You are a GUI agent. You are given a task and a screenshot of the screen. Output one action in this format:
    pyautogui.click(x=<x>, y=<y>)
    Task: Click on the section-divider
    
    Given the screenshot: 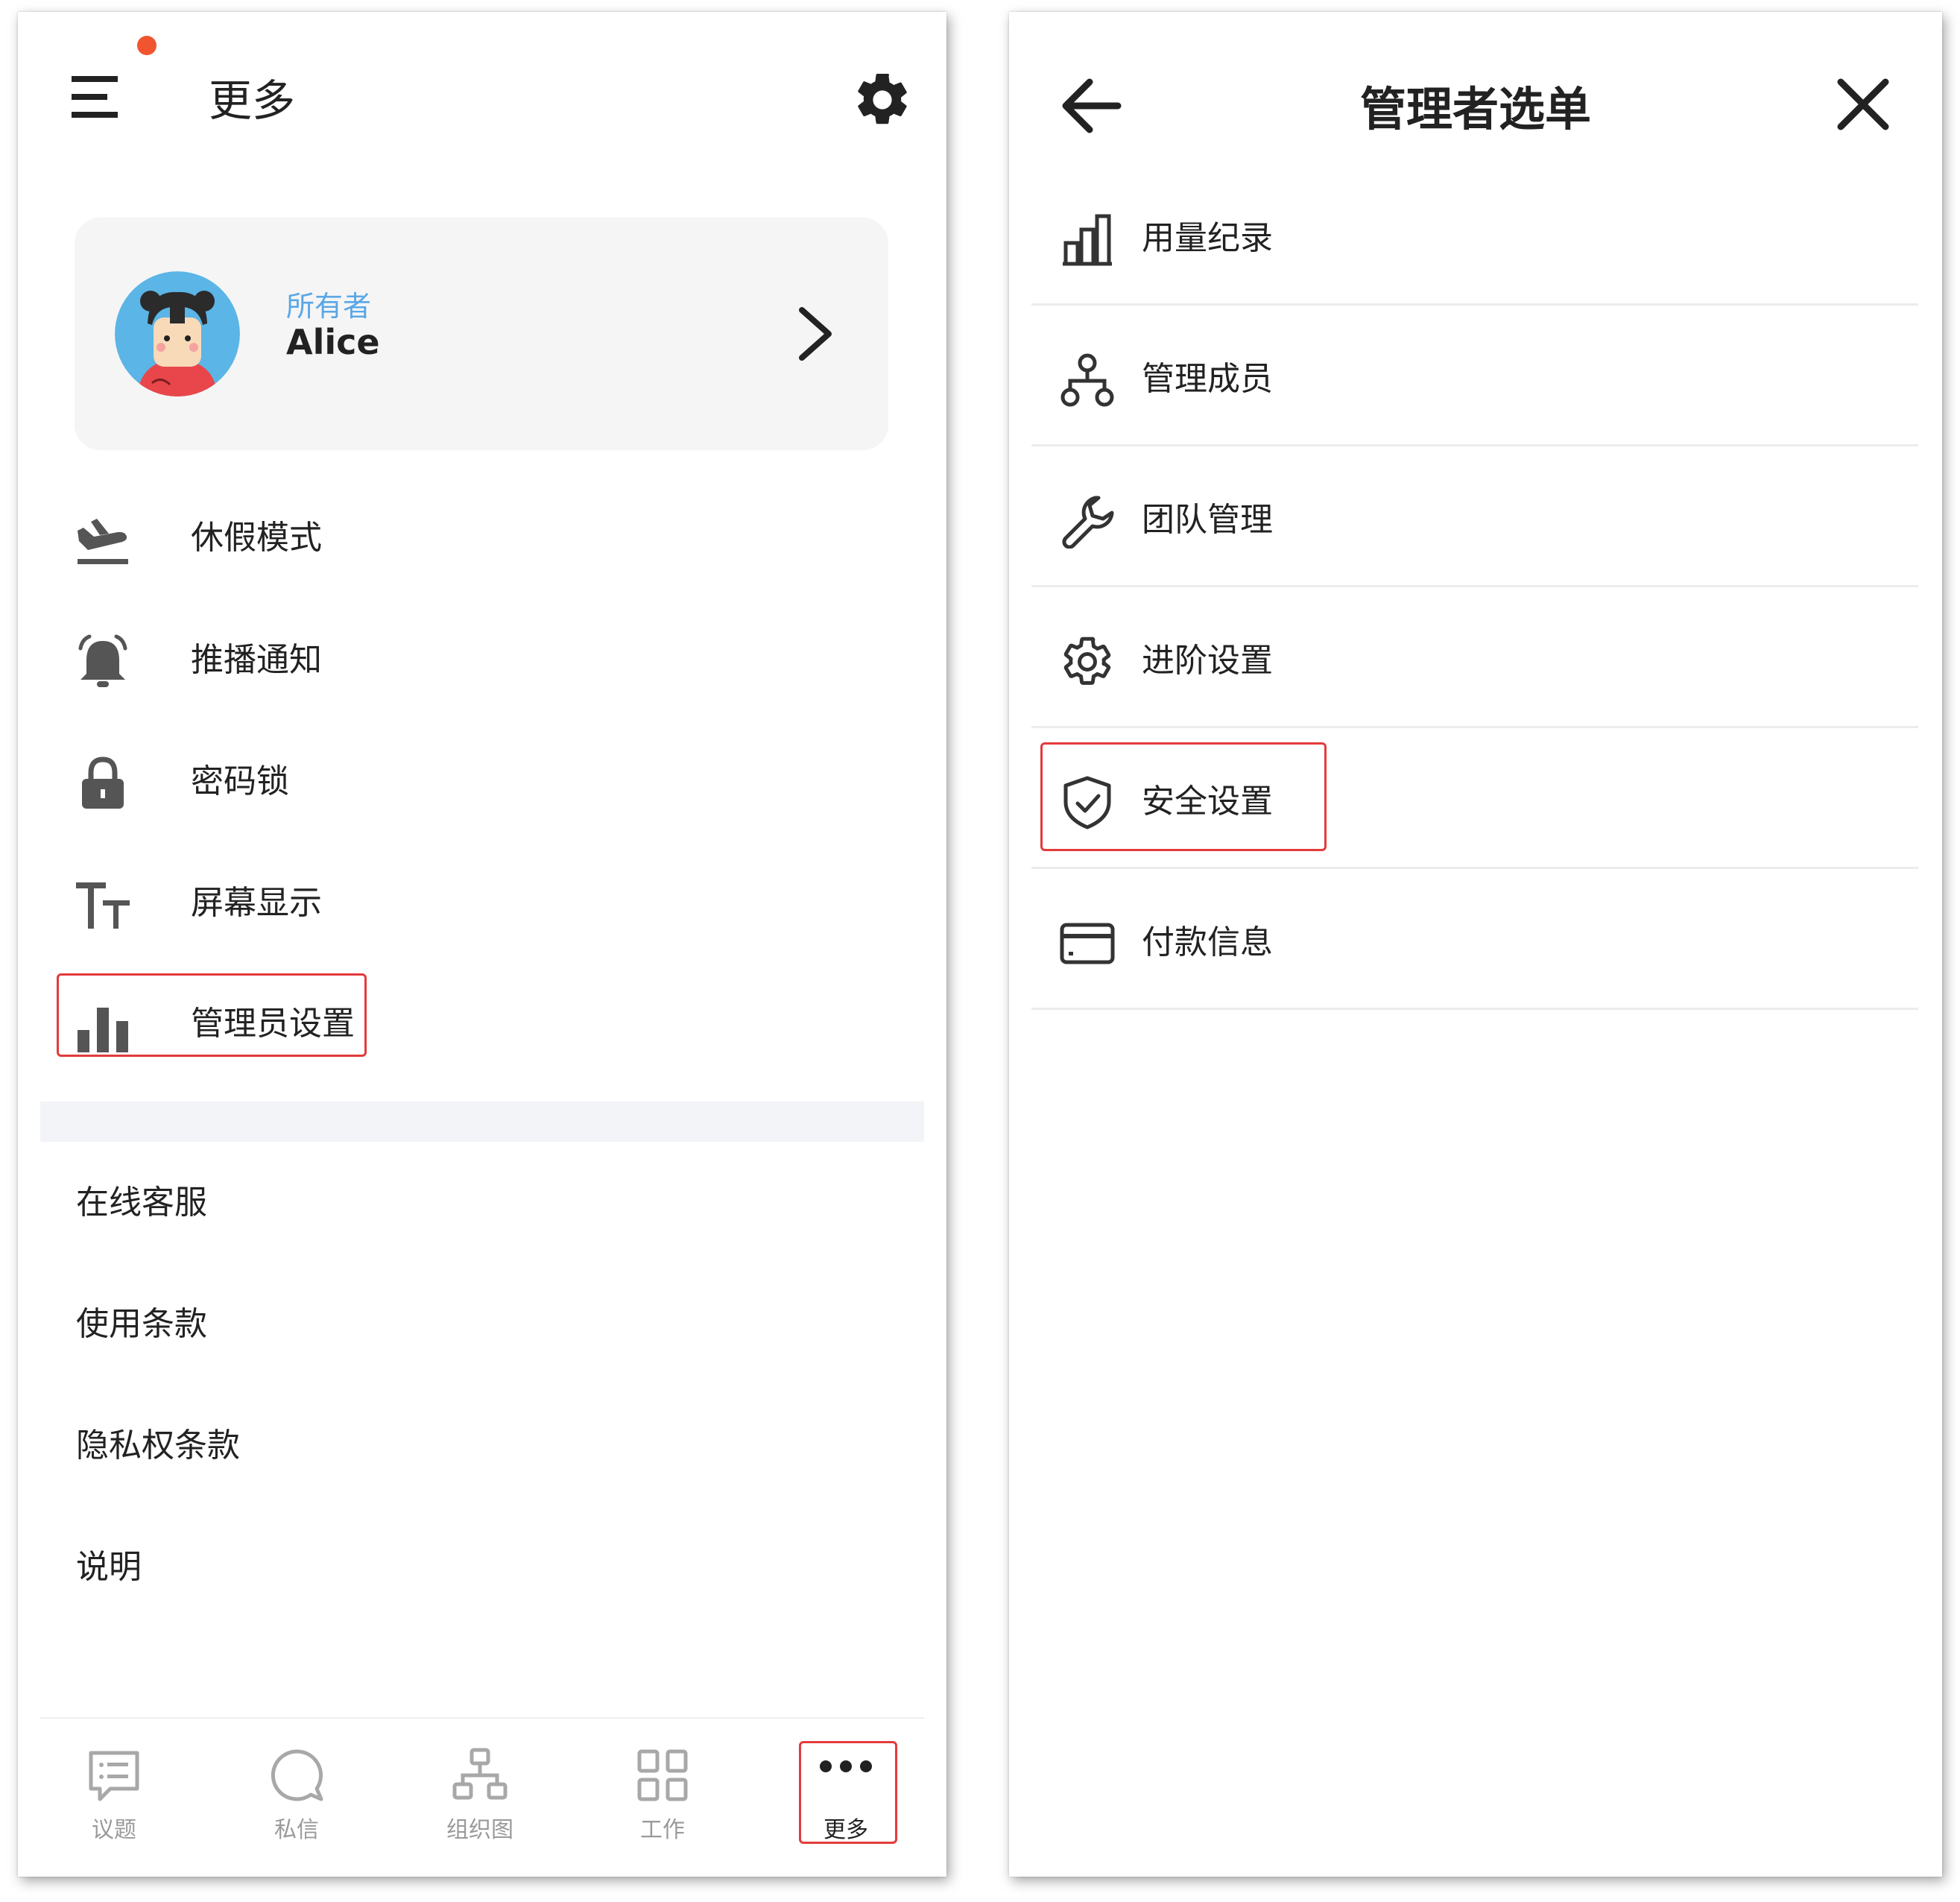 What is the action you would take?
    pyautogui.click(x=482, y=1122)
    